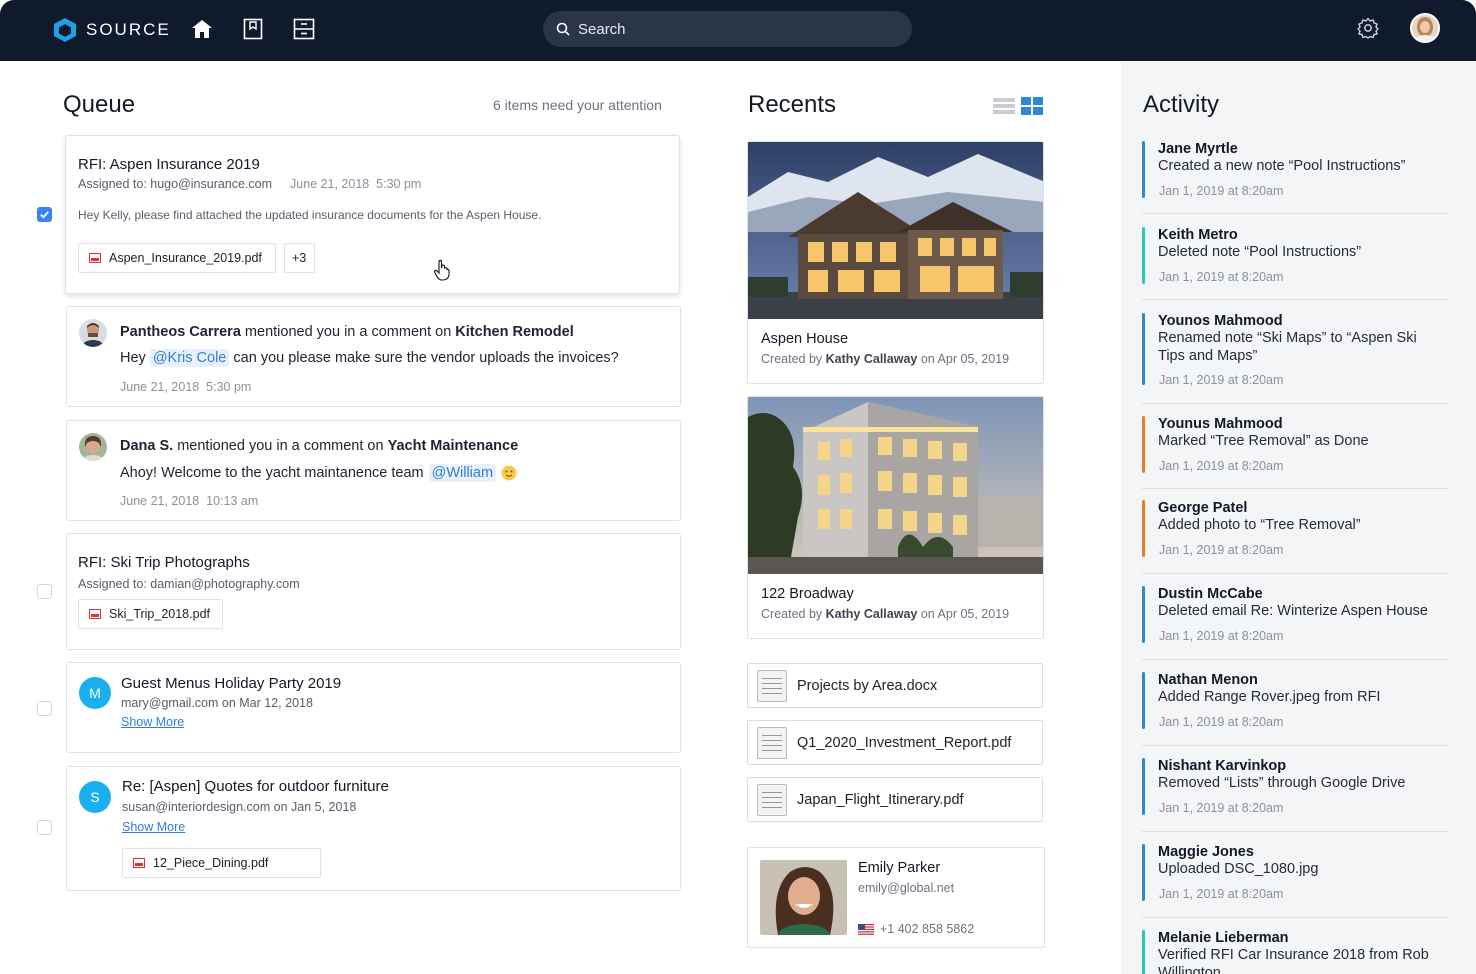 Image resolution: width=1476 pixels, height=974 pixels. Describe the element at coordinates (1223, 938) in the screenshot. I see `activity-user: Melanie Lieberman` at that location.